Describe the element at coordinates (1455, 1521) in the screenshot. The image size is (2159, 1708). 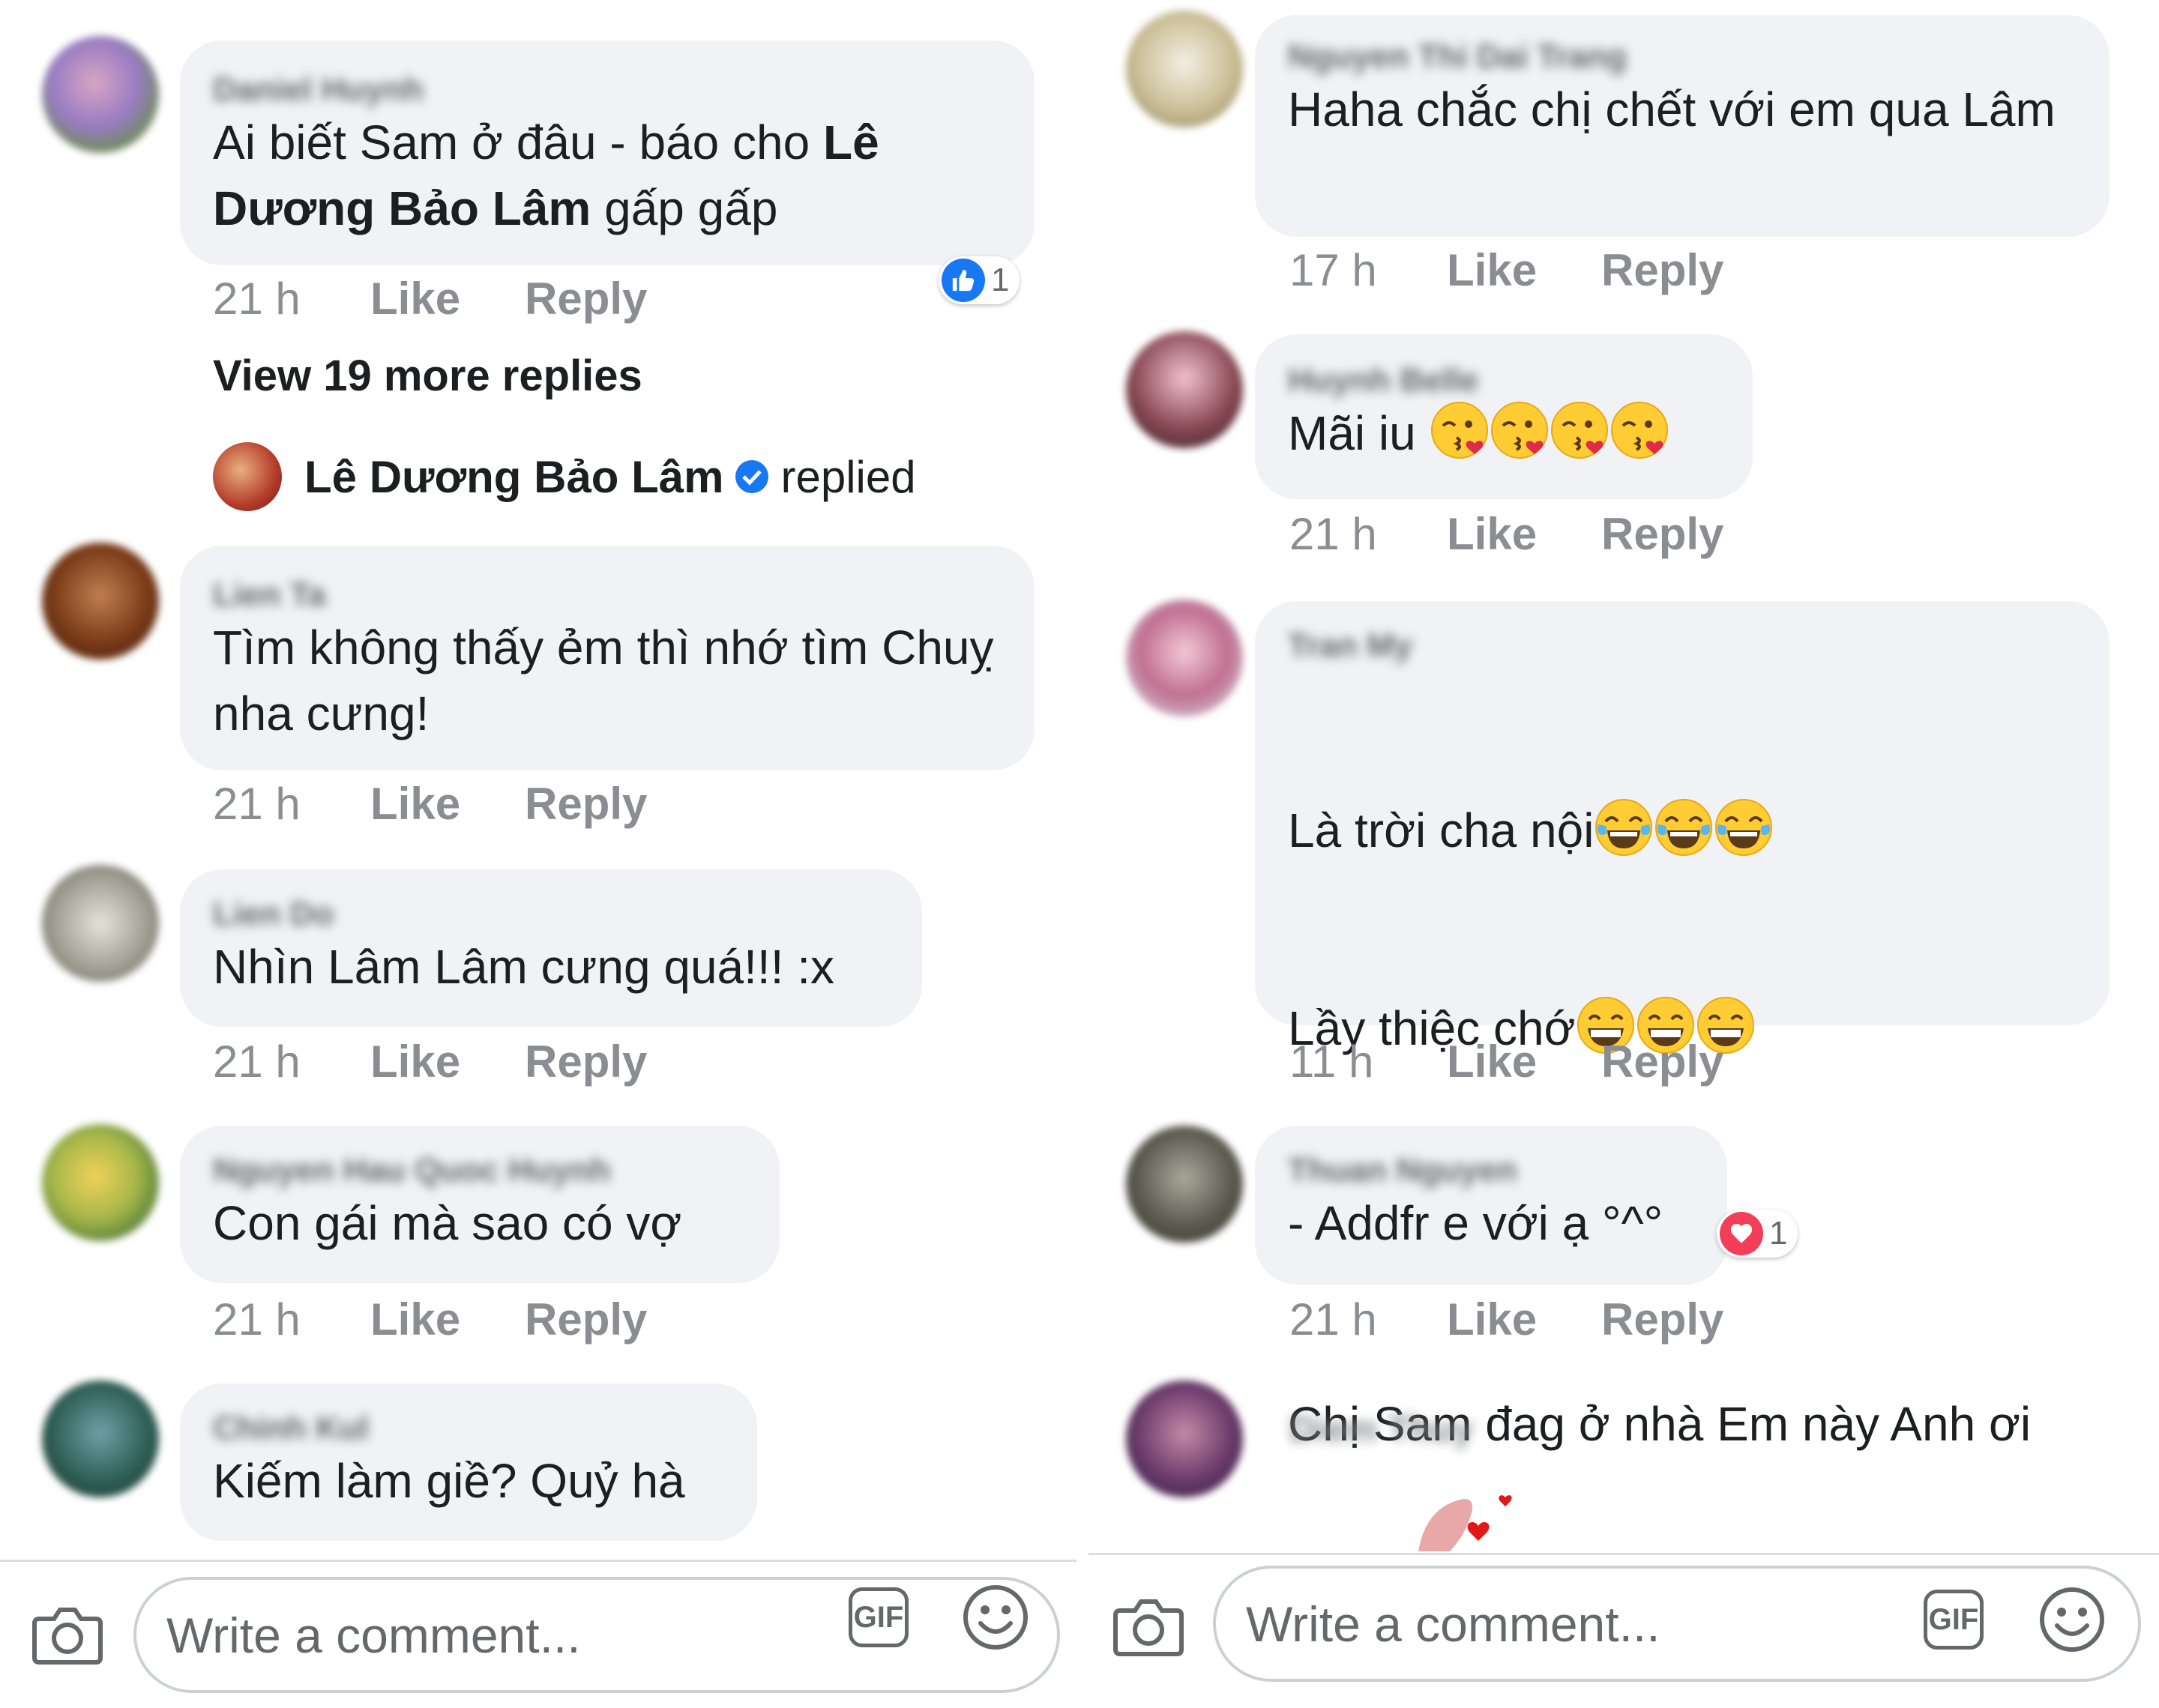
I see `sticker-image` at that location.